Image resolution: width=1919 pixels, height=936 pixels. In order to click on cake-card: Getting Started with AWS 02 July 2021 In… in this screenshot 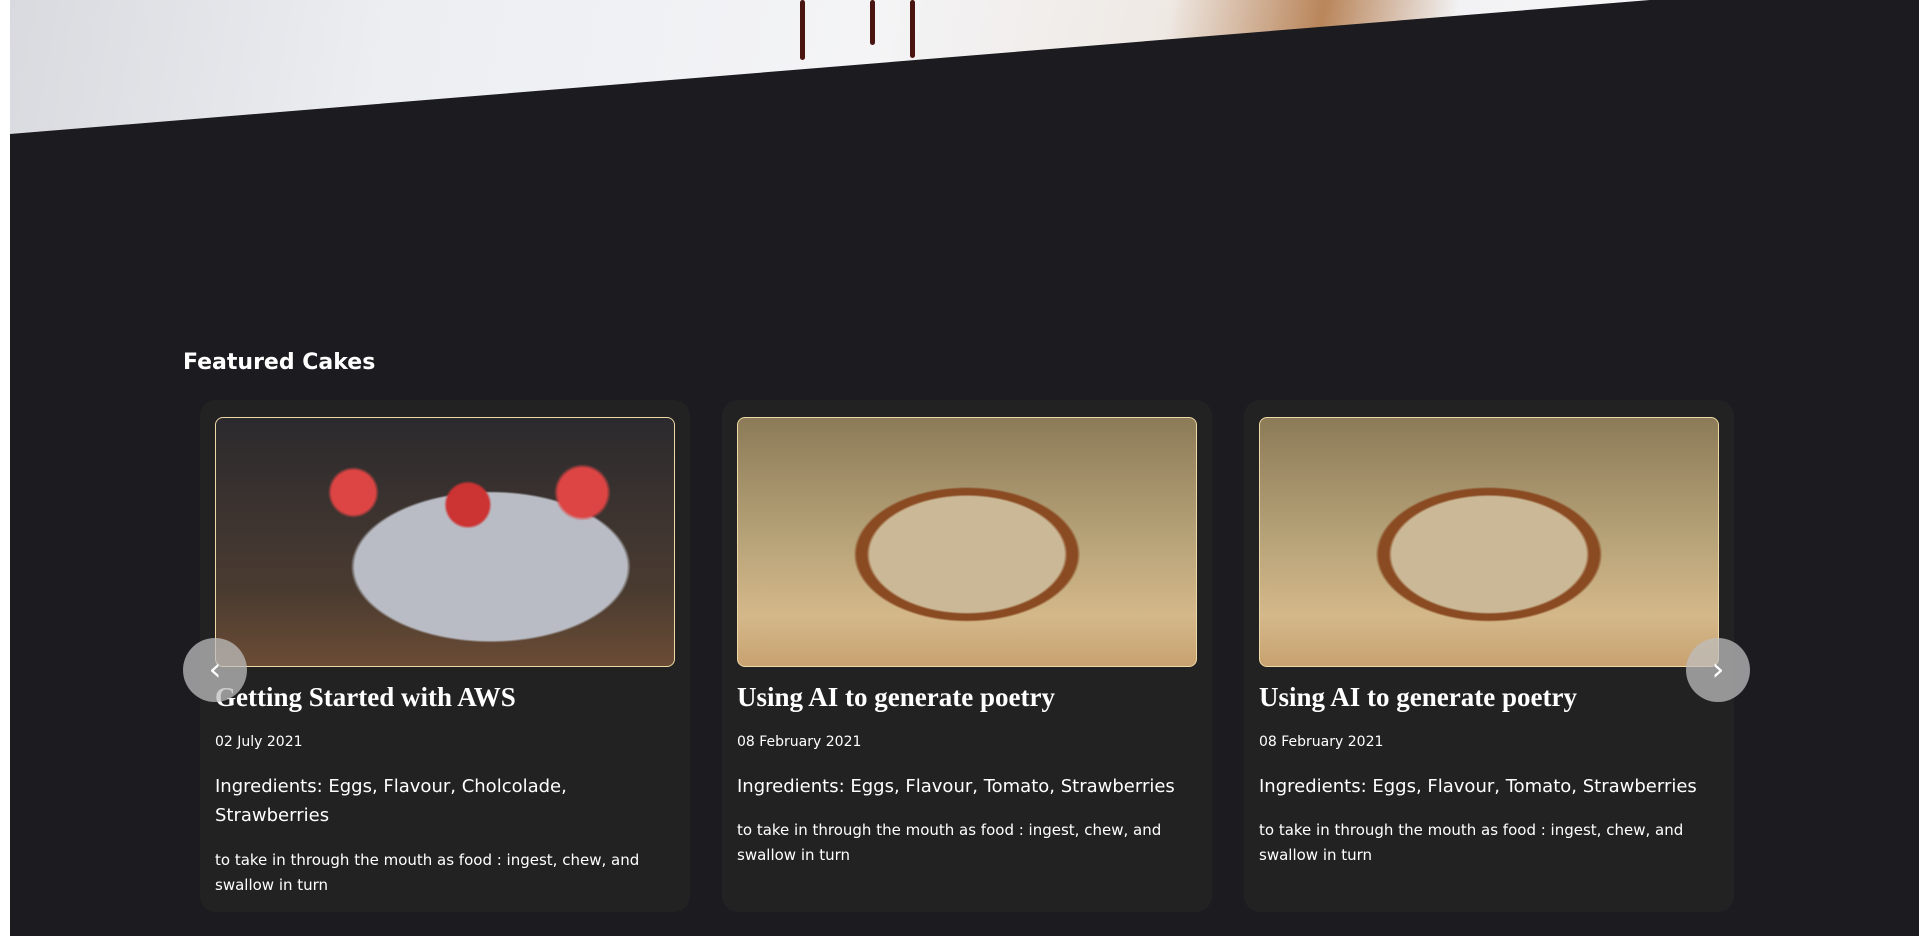, I will do `click(445, 656)`.